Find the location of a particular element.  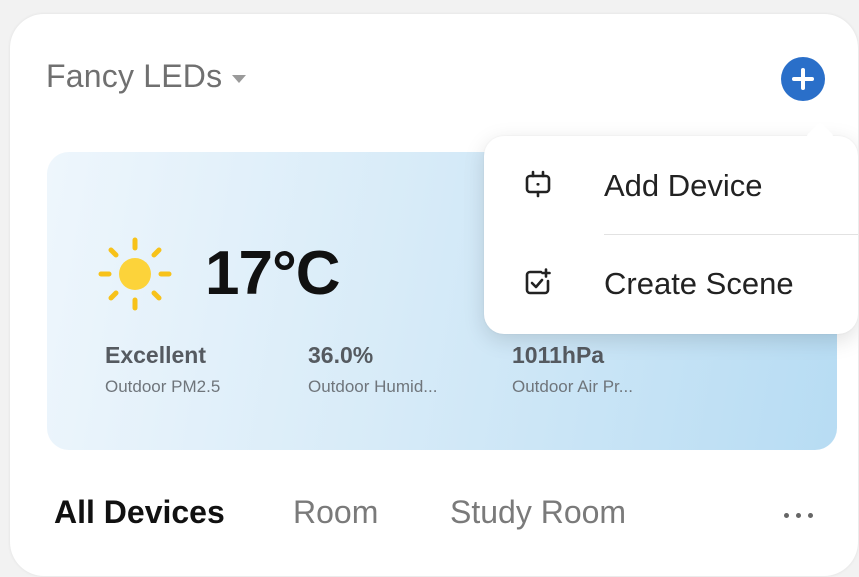

sun-icon is located at coordinates (135, 274).